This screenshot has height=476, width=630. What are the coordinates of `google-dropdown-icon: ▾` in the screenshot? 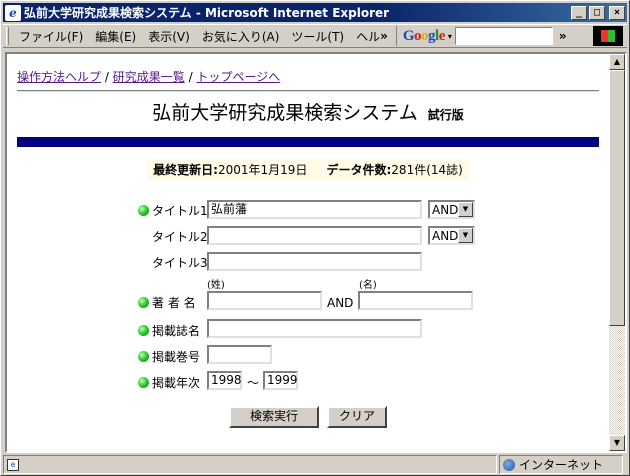 It's located at (450, 36).